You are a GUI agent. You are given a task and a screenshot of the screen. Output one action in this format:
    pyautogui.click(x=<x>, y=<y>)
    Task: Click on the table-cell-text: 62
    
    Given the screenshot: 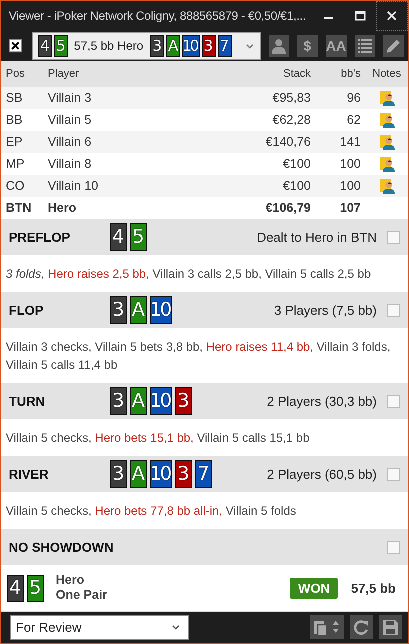 What is the action you would take?
    pyautogui.click(x=354, y=121)
    